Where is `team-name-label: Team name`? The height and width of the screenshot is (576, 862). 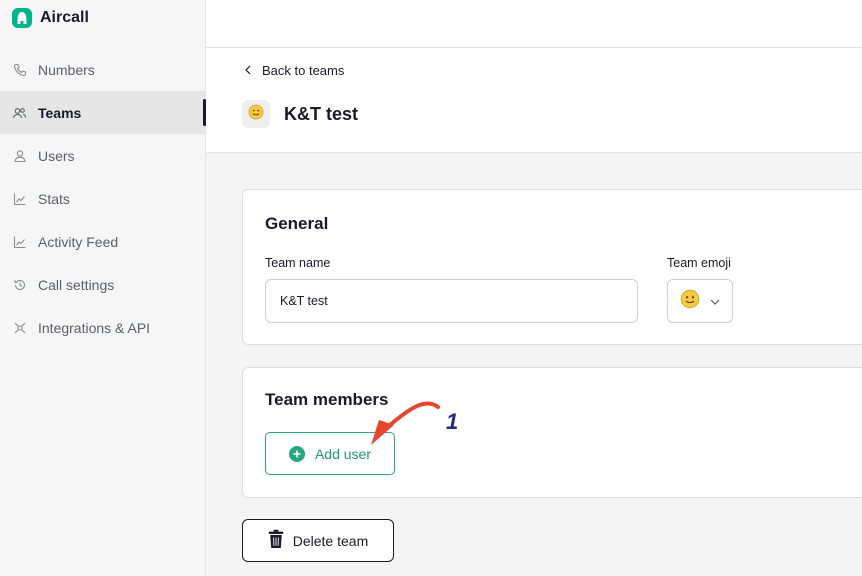 team-name-label: Team name is located at coordinates (298, 263).